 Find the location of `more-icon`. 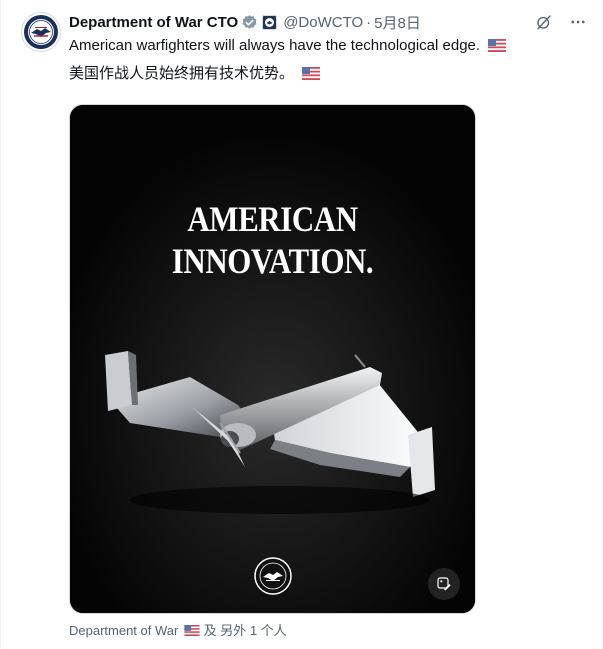

more-icon is located at coordinates (578, 22).